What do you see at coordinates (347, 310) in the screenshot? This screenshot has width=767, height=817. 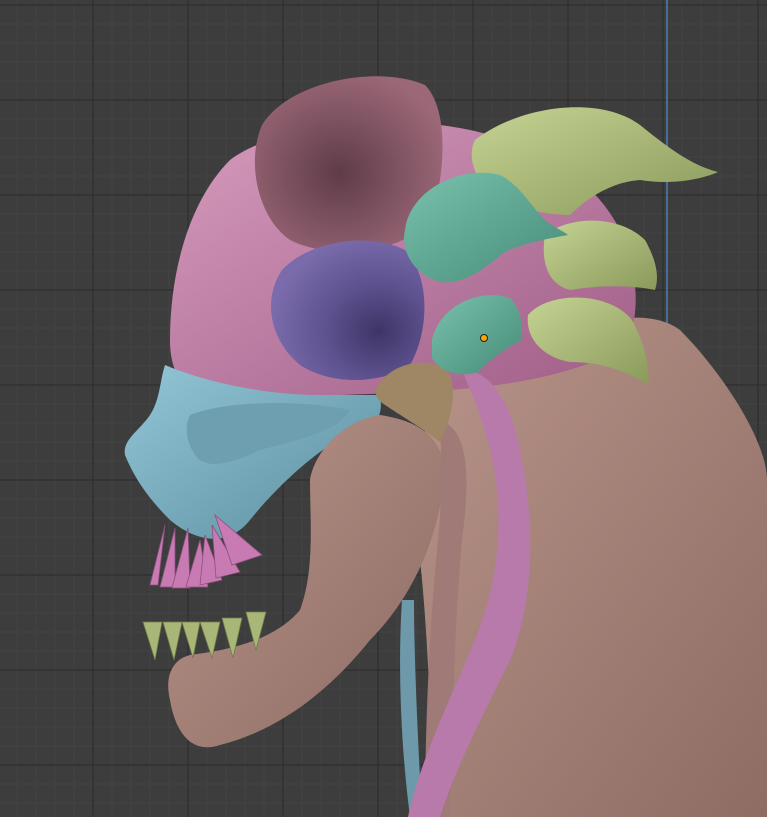 I see `eye-socket` at bounding box center [347, 310].